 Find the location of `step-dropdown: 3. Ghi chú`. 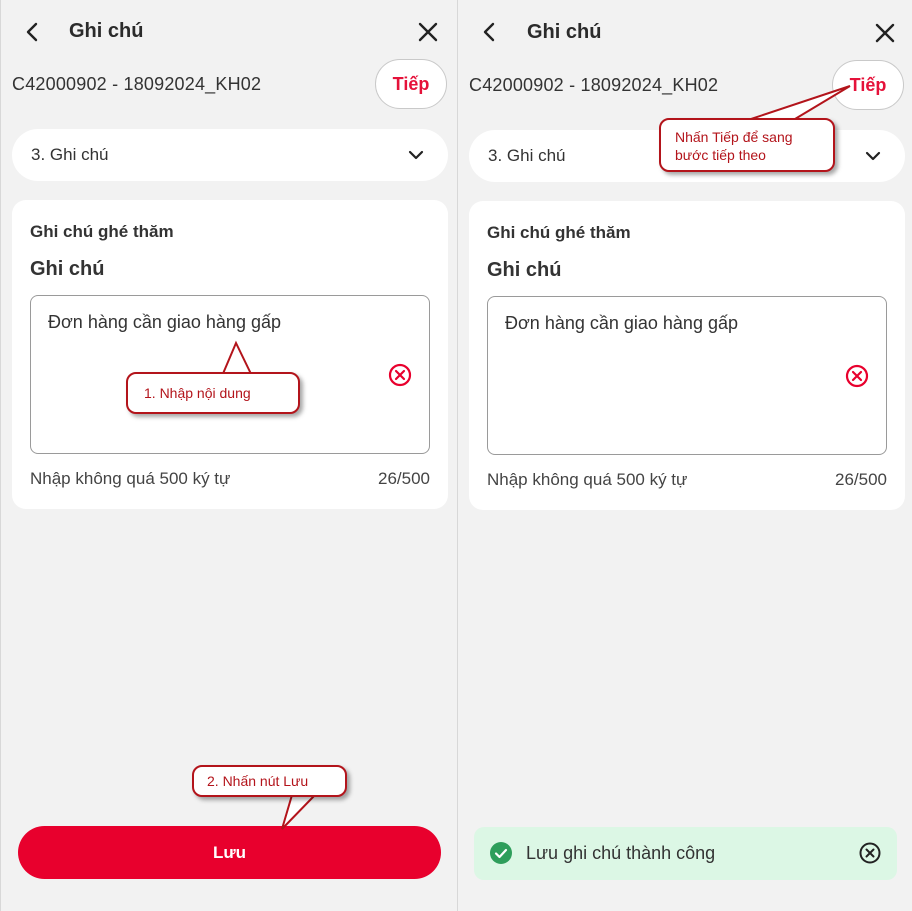

step-dropdown: 3. Ghi chú is located at coordinates (230, 155).